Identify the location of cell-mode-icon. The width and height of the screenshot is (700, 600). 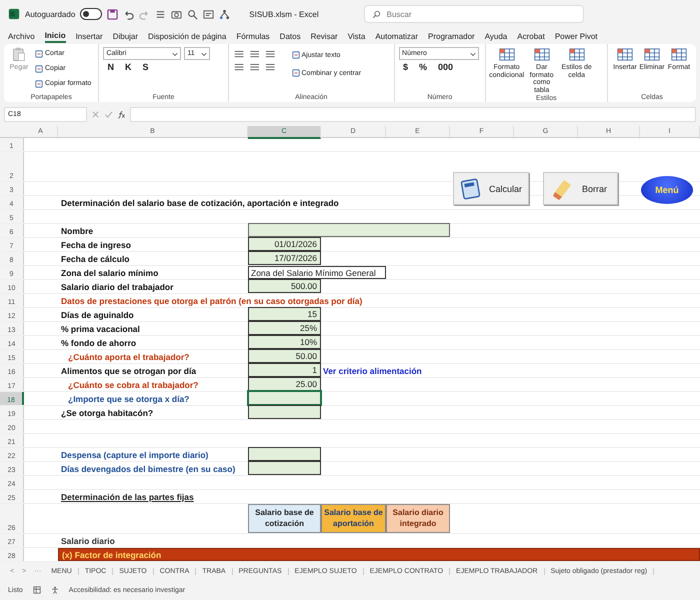
(36, 590).